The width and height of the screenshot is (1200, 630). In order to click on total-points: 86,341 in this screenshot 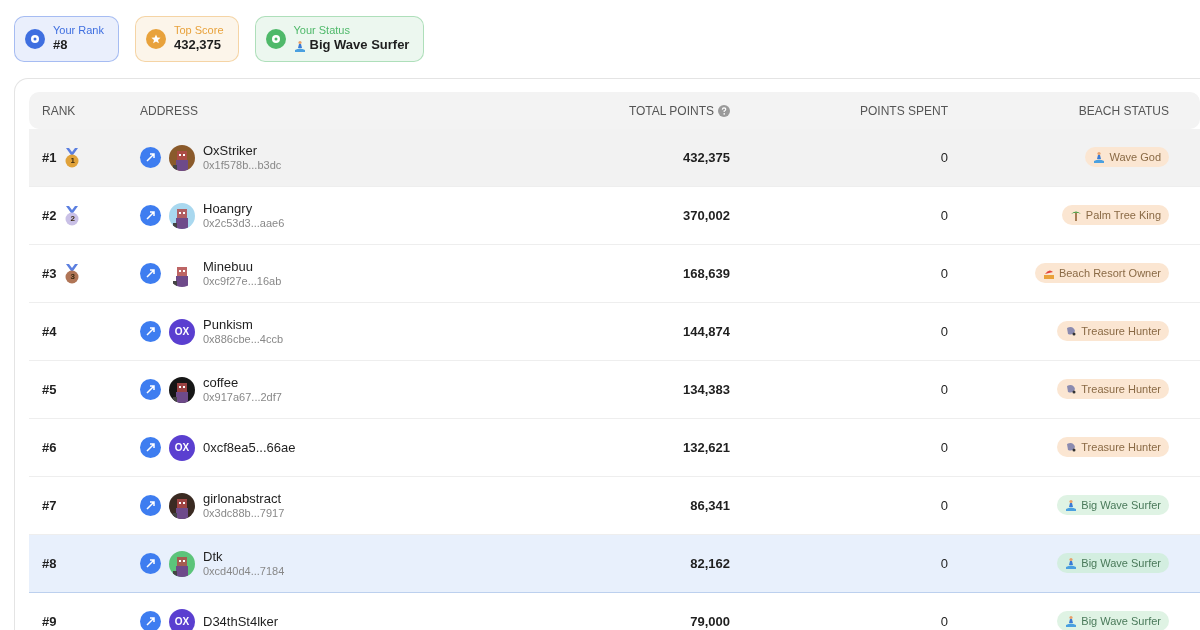, I will do `click(709, 505)`.